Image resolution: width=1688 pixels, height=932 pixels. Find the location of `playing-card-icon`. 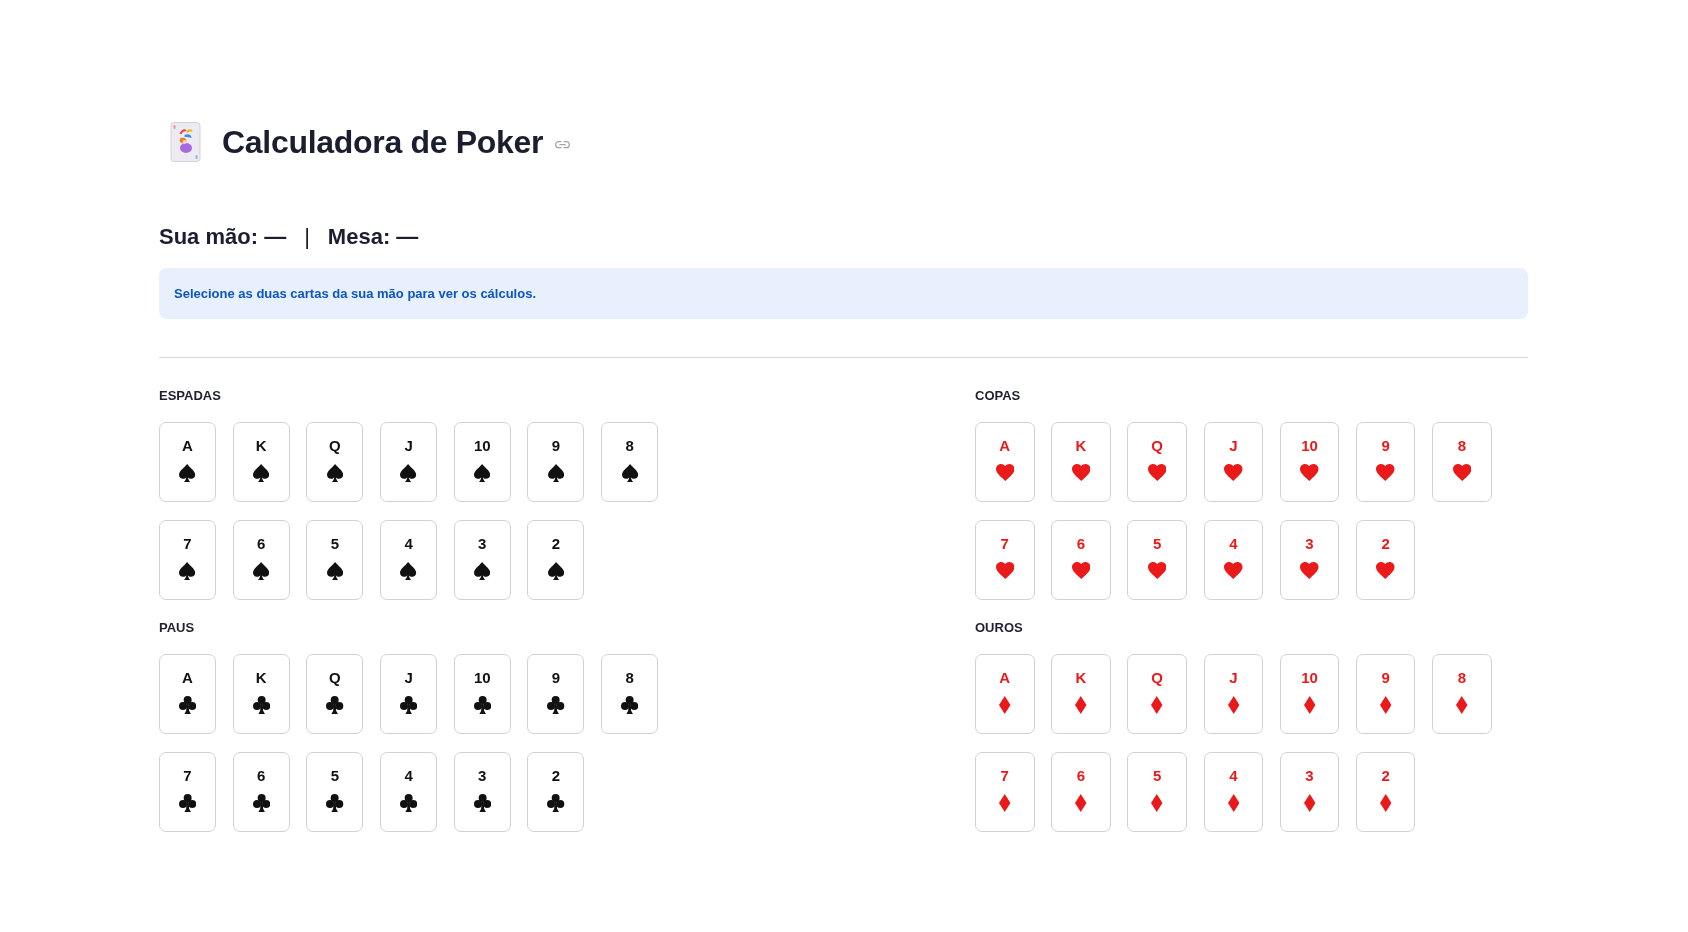

playing-card-icon is located at coordinates (185, 142).